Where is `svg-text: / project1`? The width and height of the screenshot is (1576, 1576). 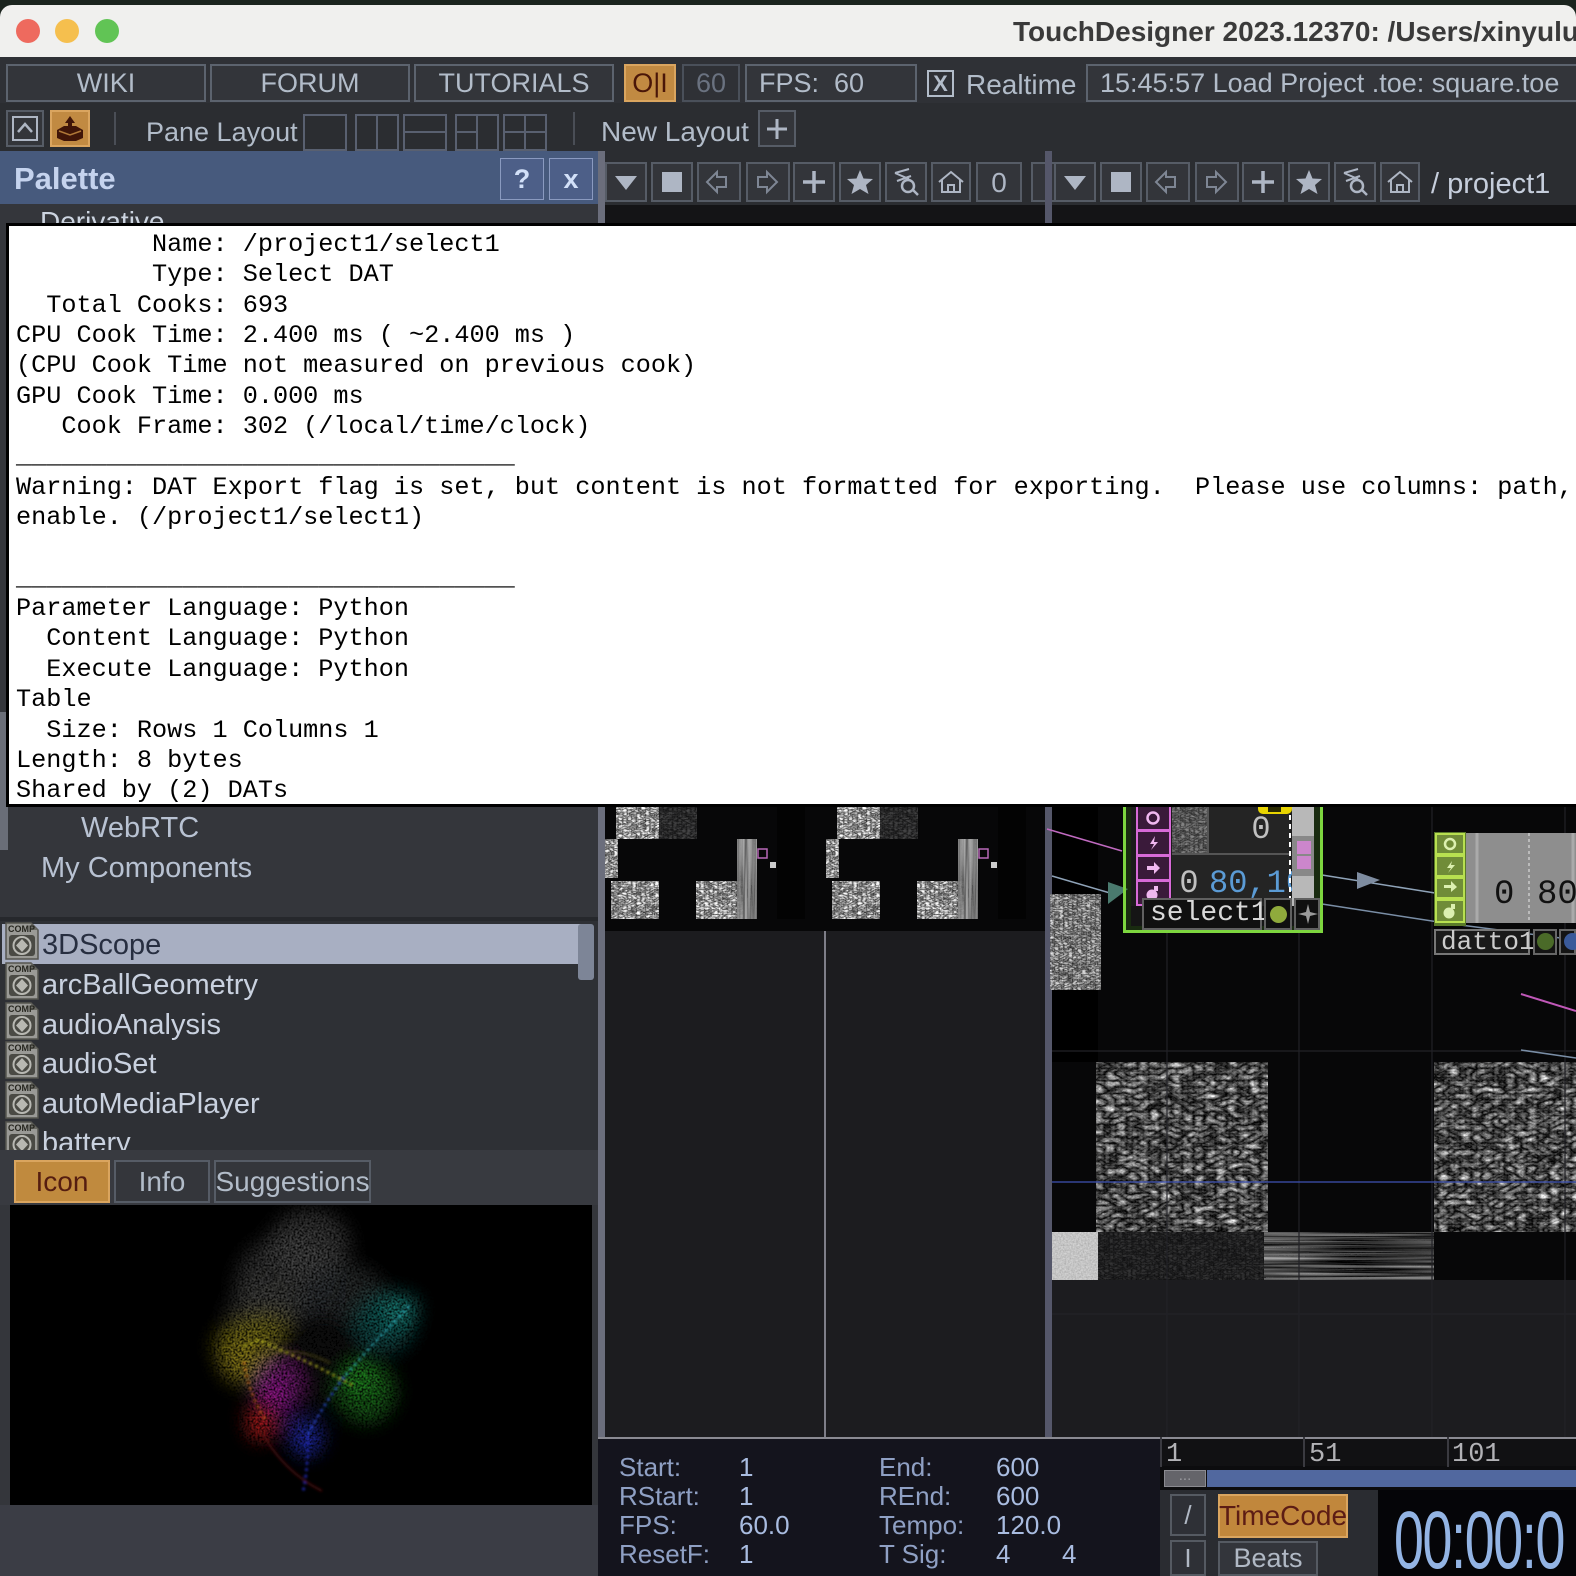 svg-text: / project1 is located at coordinates (1490, 184).